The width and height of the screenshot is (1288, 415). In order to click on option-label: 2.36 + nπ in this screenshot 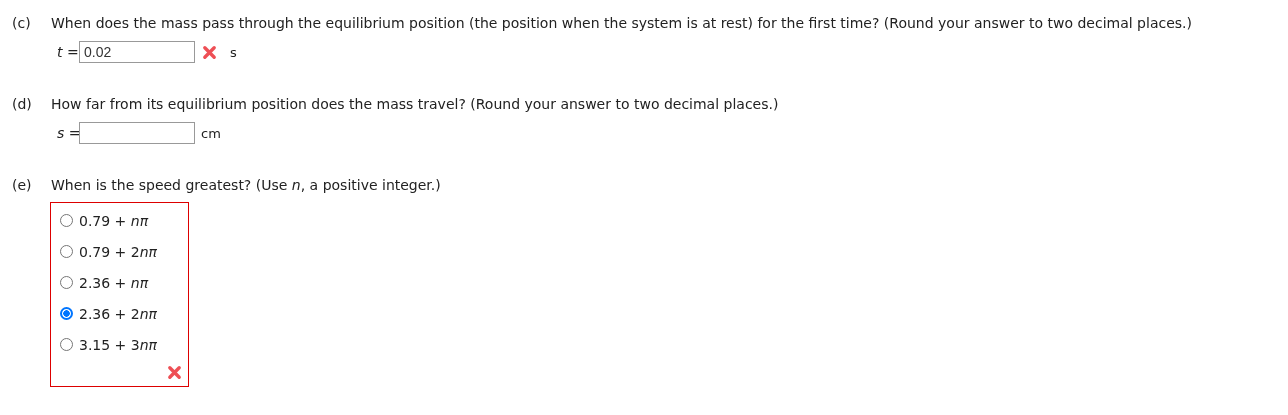, I will do `click(114, 282)`.